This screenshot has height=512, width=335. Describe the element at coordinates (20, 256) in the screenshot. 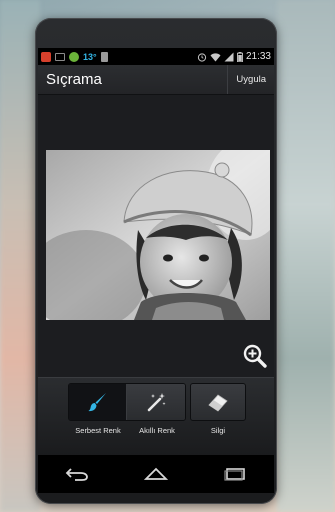

I see `background-blur-left` at that location.